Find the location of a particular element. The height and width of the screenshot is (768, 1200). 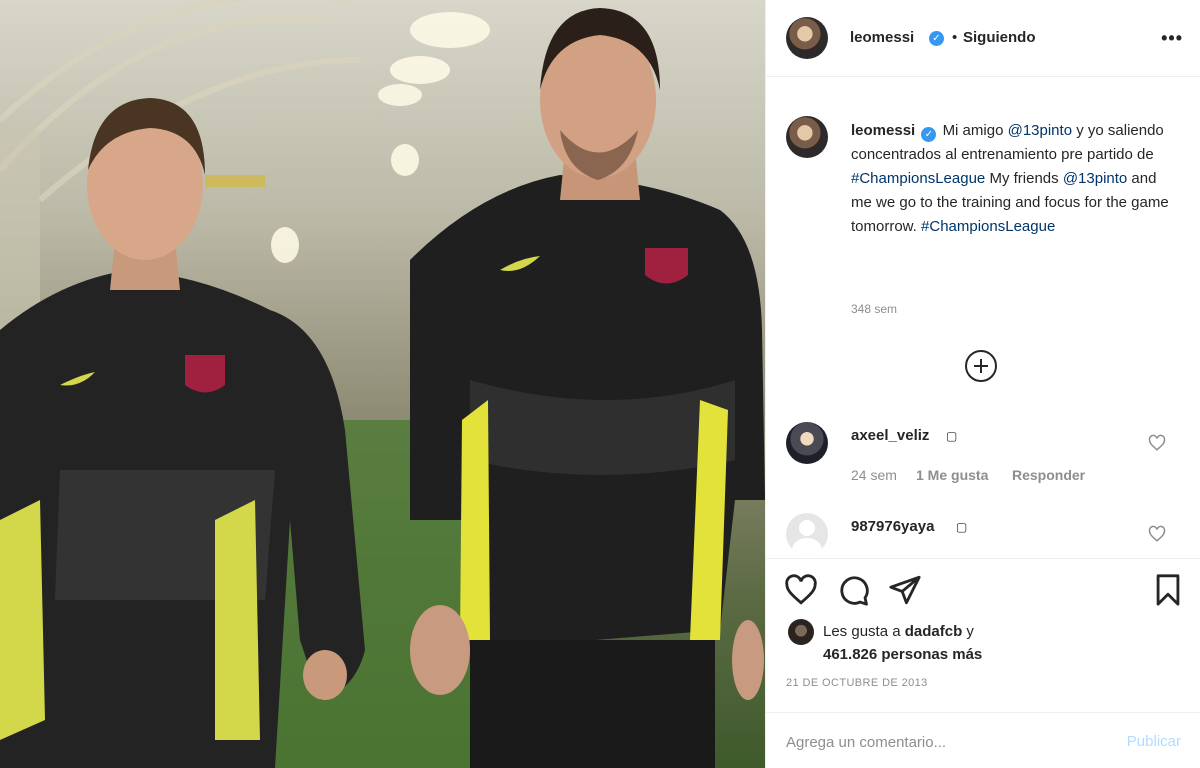

paper-plane-icon is located at coordinates (905, 590).